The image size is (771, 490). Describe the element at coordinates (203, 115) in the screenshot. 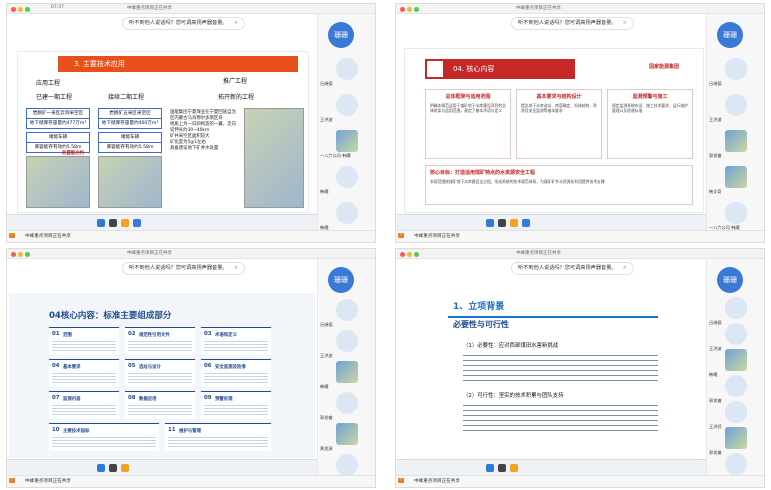

I see `note-line: 国能集团宁夏煤业在宁夏回族自治区内蒙古乌海鄂尔多斯区块` at that location.